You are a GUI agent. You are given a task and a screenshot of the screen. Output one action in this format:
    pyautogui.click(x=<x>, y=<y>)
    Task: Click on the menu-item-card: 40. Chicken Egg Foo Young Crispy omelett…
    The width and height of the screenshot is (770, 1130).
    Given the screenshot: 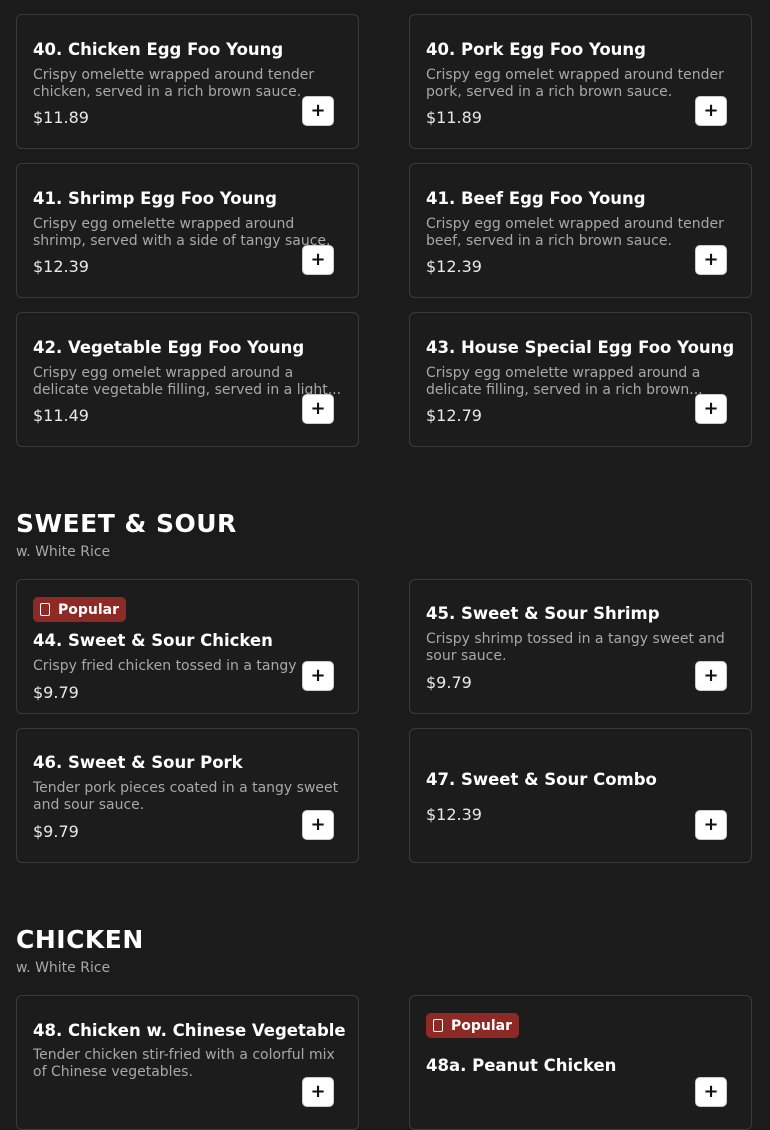 What is the action you would take?
    pyautogui.click(x=187, y=81)
    